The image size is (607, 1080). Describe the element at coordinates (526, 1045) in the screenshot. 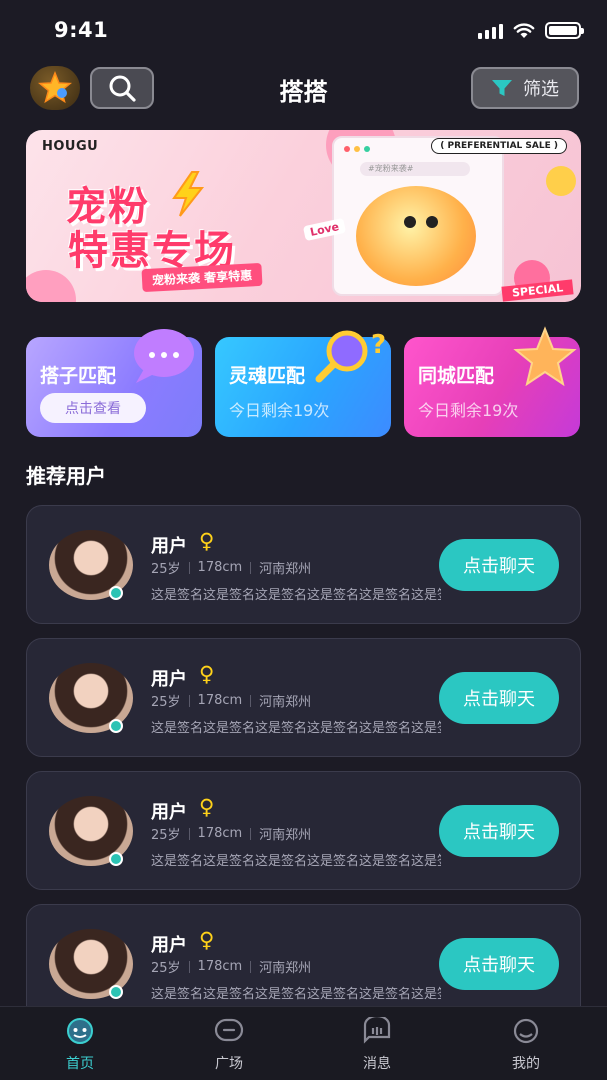

I see `tab-profile: 我的` at that location.